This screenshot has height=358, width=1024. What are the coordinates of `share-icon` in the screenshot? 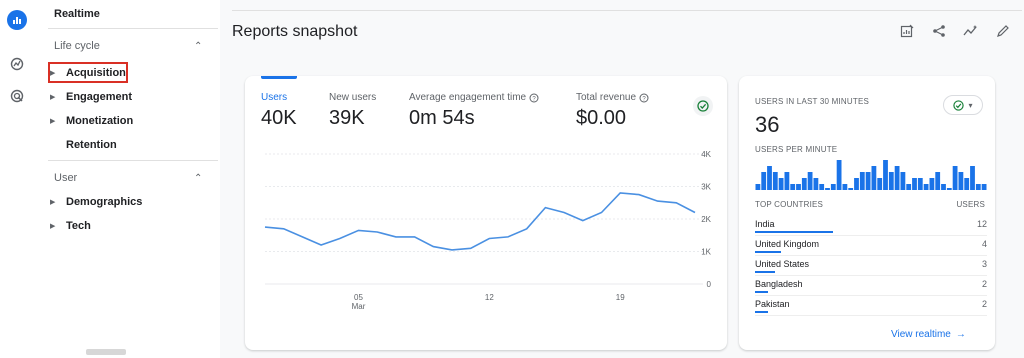 It's located at (939, 31).